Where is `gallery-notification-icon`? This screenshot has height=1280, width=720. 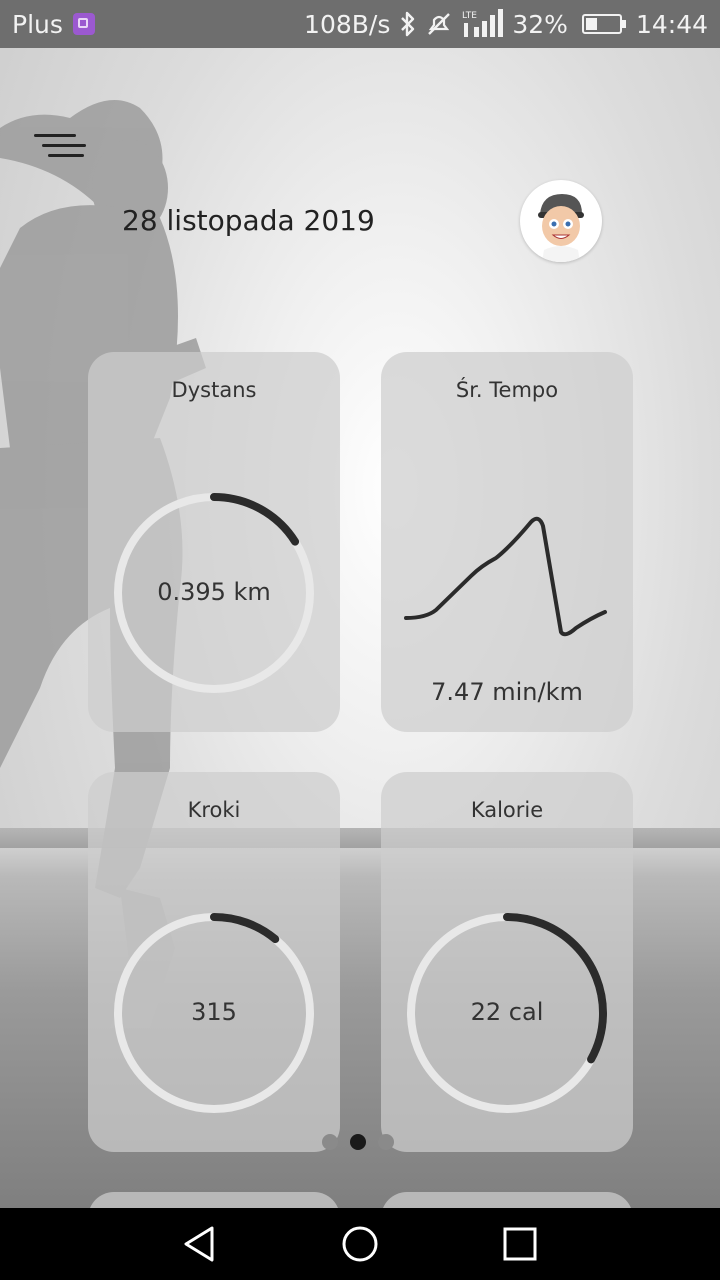
gallery-notification-icon is located at coordinates (83, 24).